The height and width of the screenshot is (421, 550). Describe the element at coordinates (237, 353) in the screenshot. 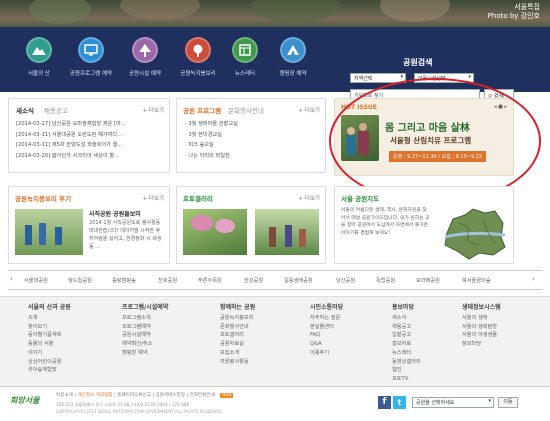

I see `footer-link: 모집소개` at that location.